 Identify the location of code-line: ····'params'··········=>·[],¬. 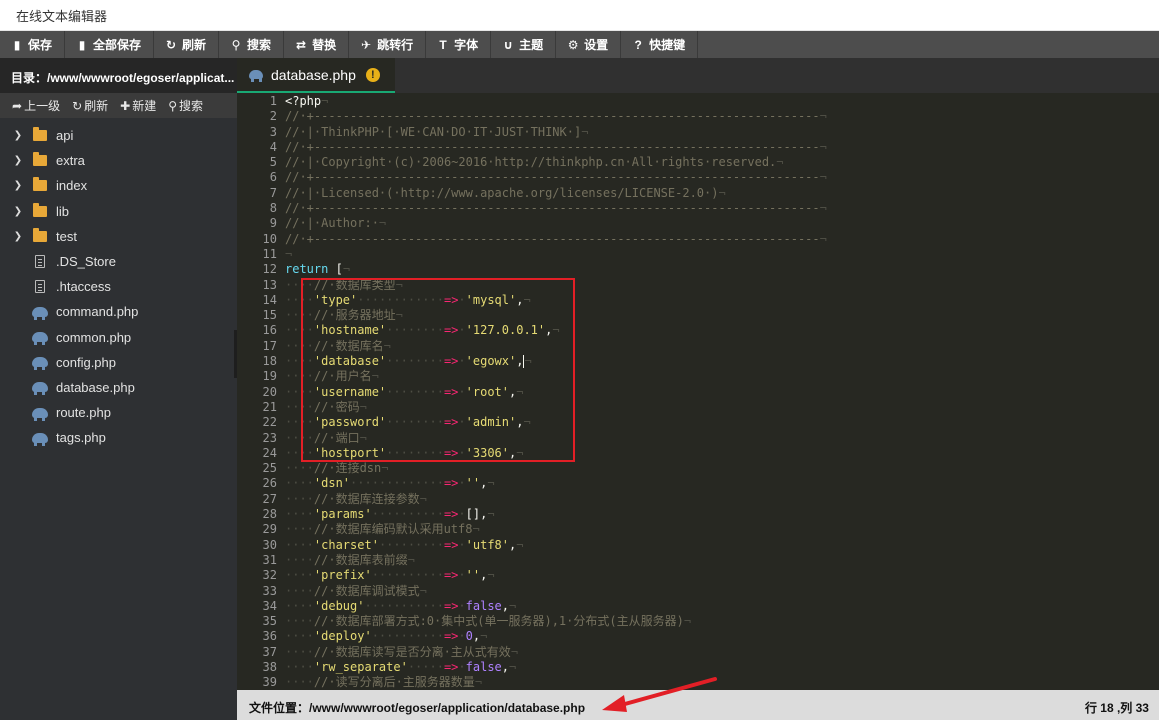
(722, 514).